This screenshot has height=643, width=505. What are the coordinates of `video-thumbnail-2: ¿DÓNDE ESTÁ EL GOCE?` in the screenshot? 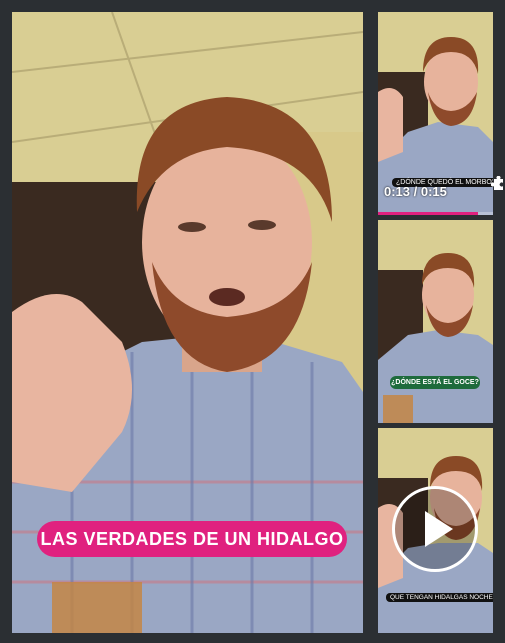 It's located at (435, 321).